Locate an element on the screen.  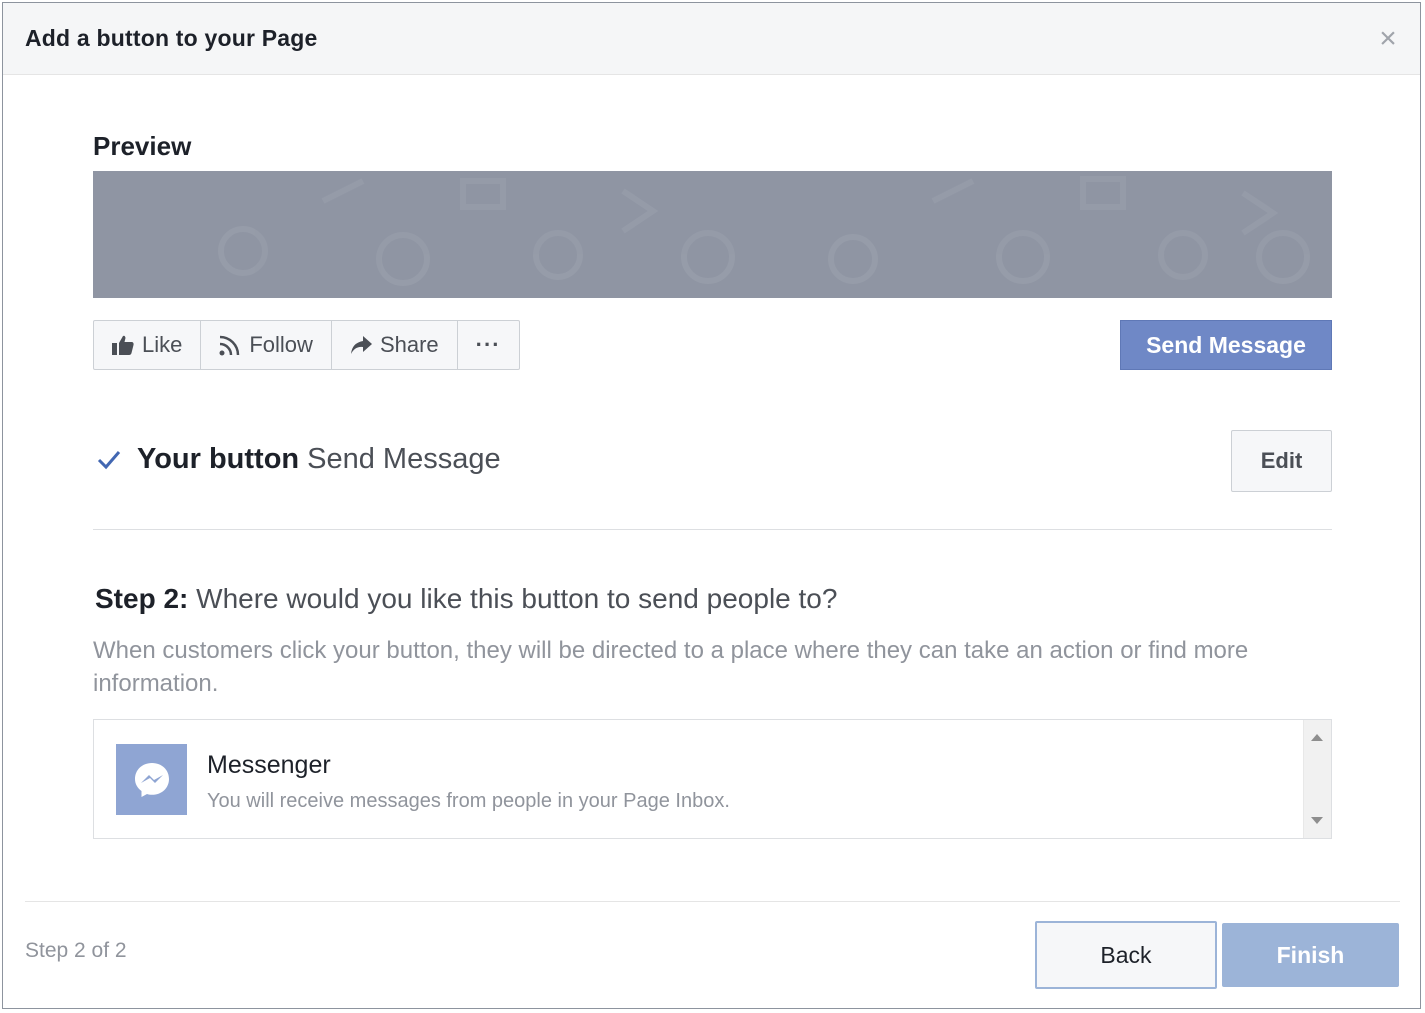
like-label: Like is located at coordinates (162, 344).